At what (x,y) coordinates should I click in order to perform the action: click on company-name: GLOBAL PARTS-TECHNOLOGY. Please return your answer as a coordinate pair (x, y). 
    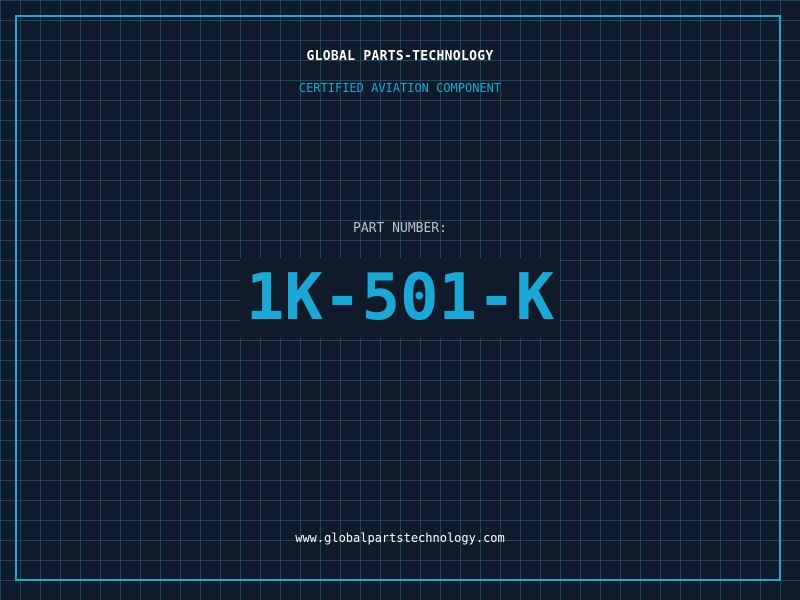
    Looking at the image, I should click on (400, 56).